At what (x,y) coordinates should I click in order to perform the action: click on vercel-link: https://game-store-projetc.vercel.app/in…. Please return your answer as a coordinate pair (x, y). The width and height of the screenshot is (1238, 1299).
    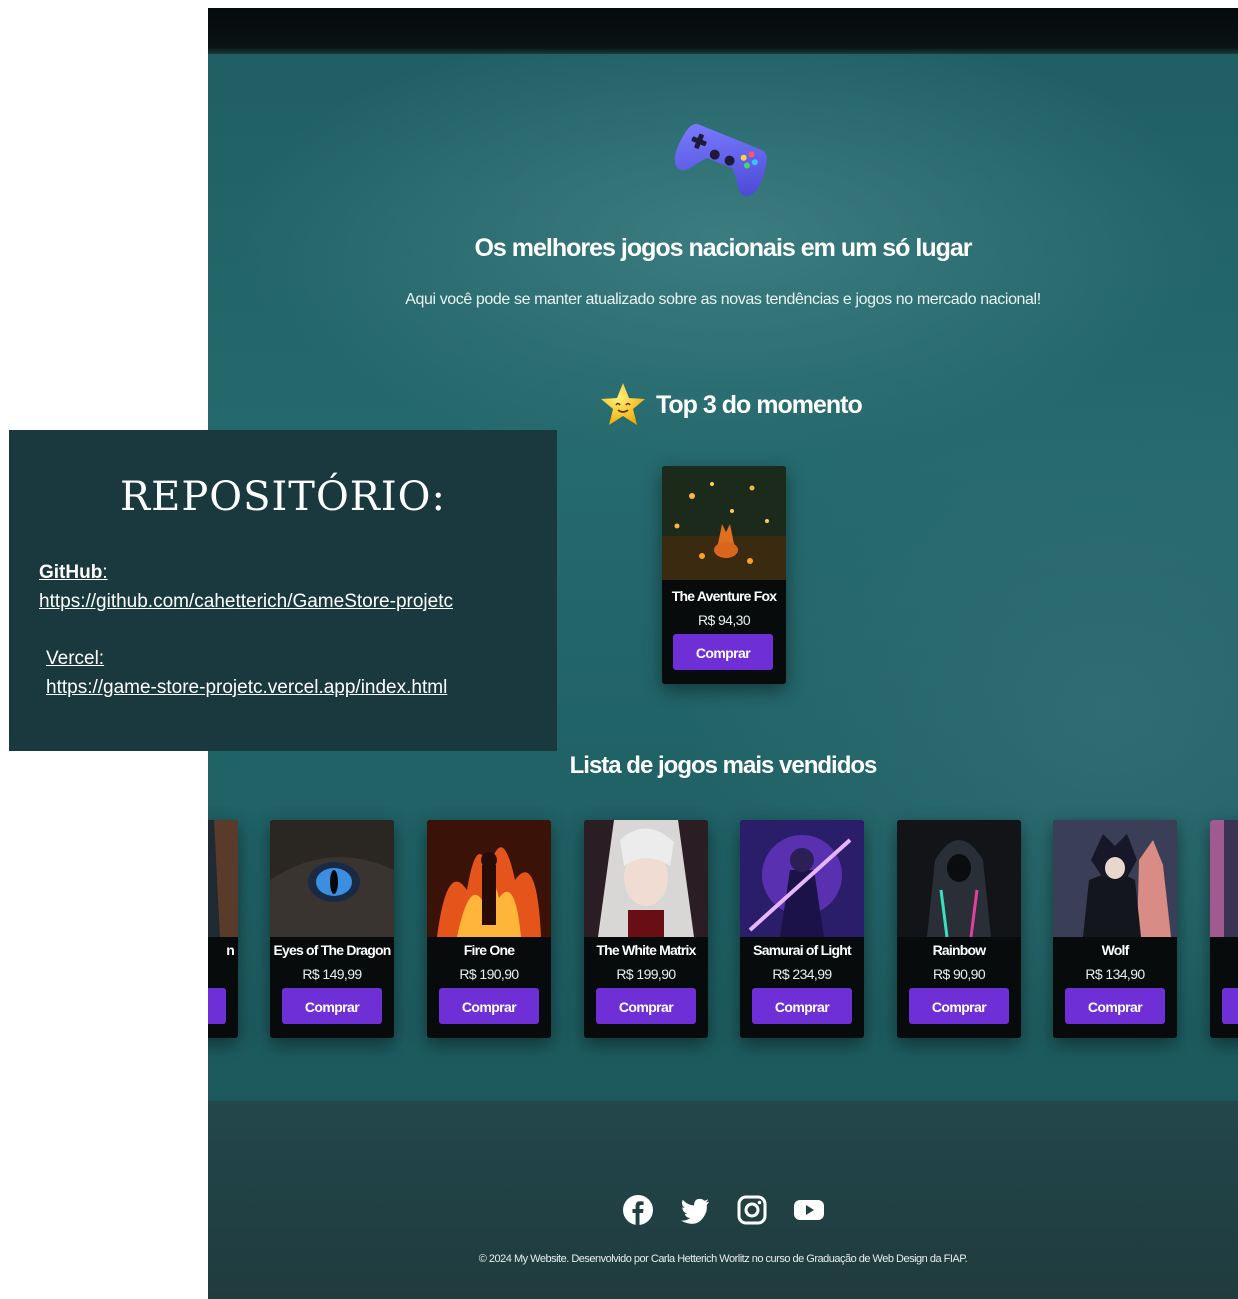
    Looking at the image, I should click on (246, 688).